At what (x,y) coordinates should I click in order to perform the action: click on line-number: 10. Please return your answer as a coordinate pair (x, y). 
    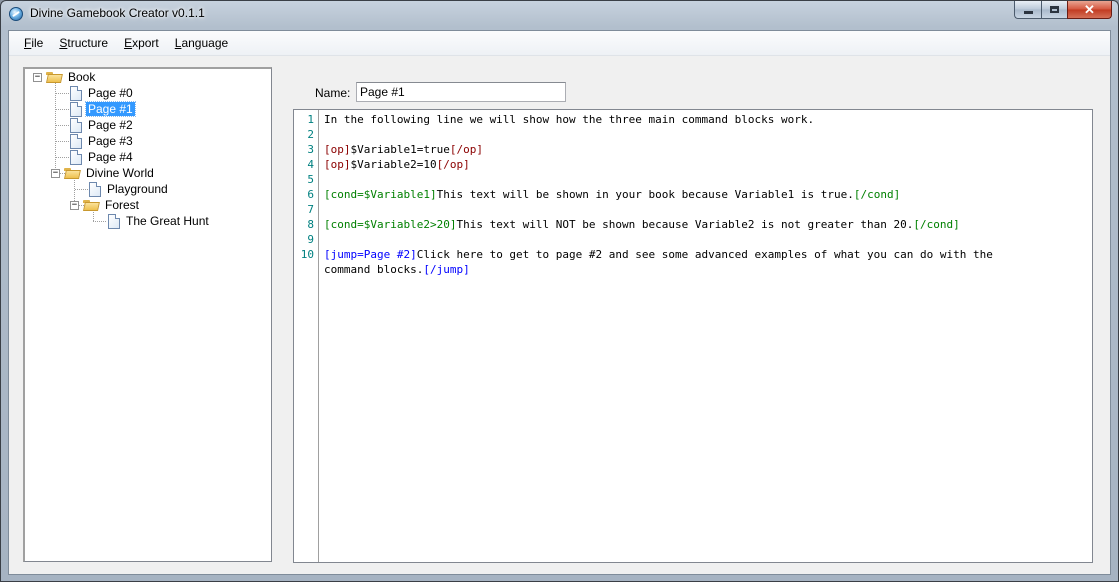
    Looking at the image, I should click on (307, 254).